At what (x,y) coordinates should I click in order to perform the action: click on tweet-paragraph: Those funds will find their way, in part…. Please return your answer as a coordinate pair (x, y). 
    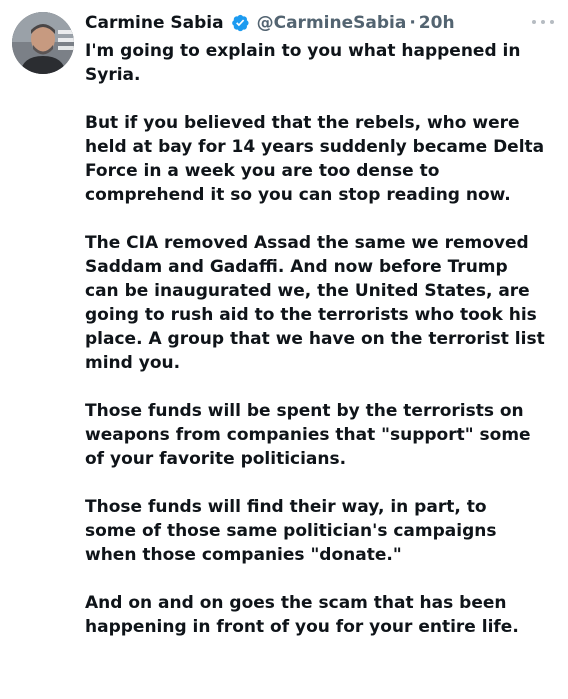
    Looking at the image, I should click on (291, 531).